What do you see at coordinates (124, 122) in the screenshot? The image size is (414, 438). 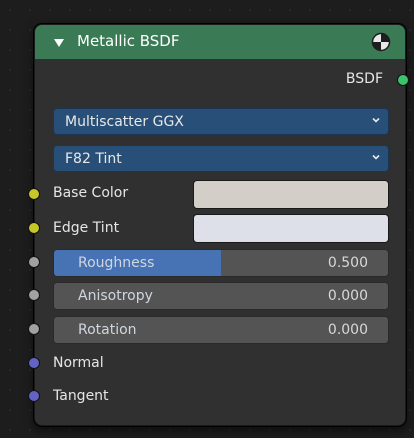 I see `distribution-value: Multiscatter GGX` at bounding box center [124, 122].